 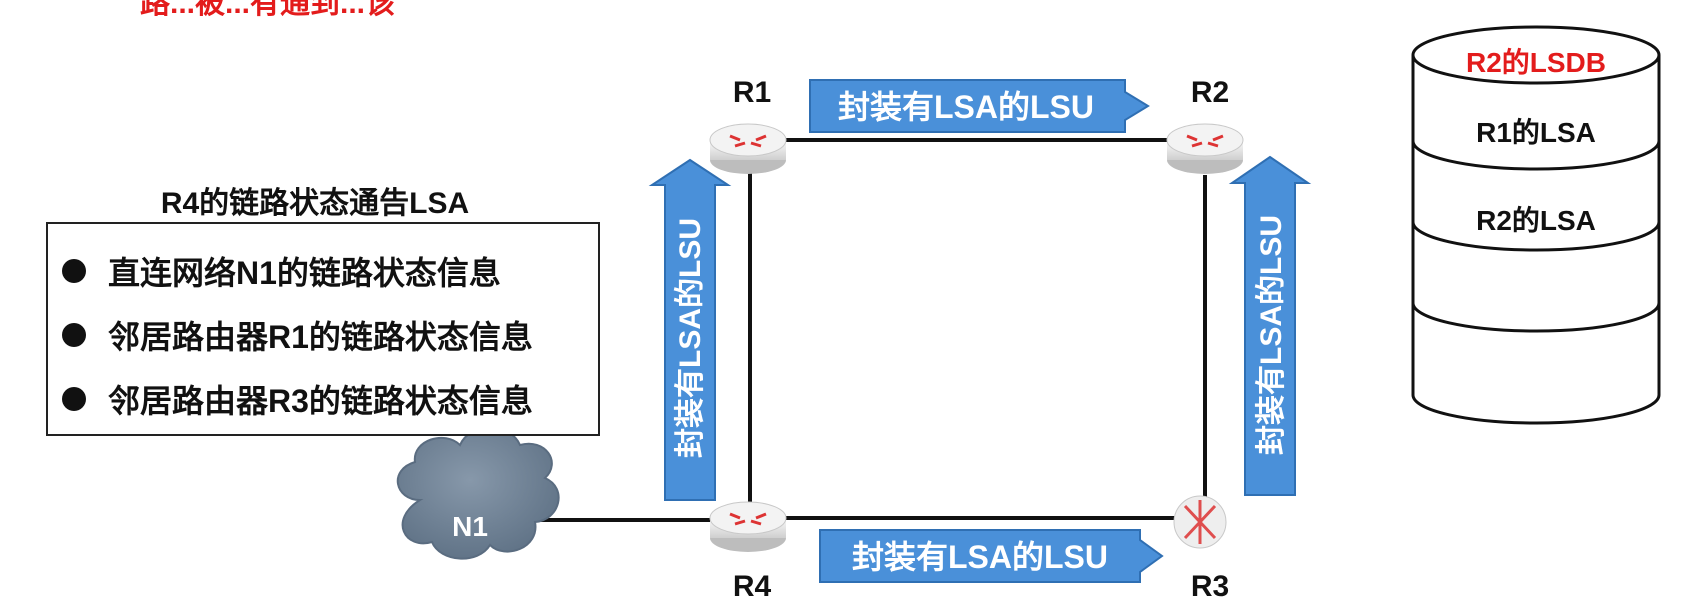 What do you see at coordinates (470, 526) in the screenshot?
I see `network-n1-label: N1` at bounding box center [470, 526].